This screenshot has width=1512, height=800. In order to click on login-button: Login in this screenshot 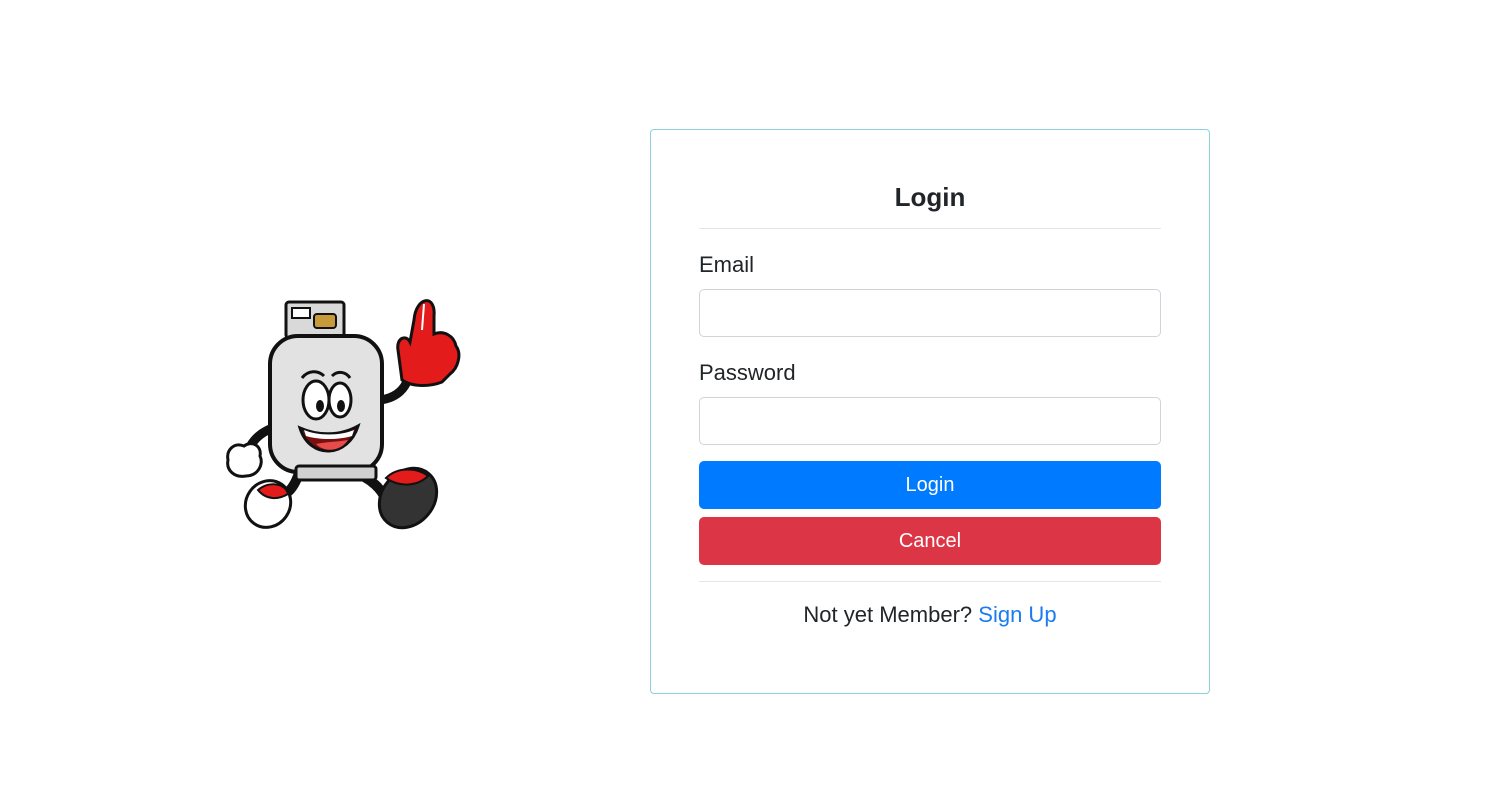, I will do `click(930, 485)`.